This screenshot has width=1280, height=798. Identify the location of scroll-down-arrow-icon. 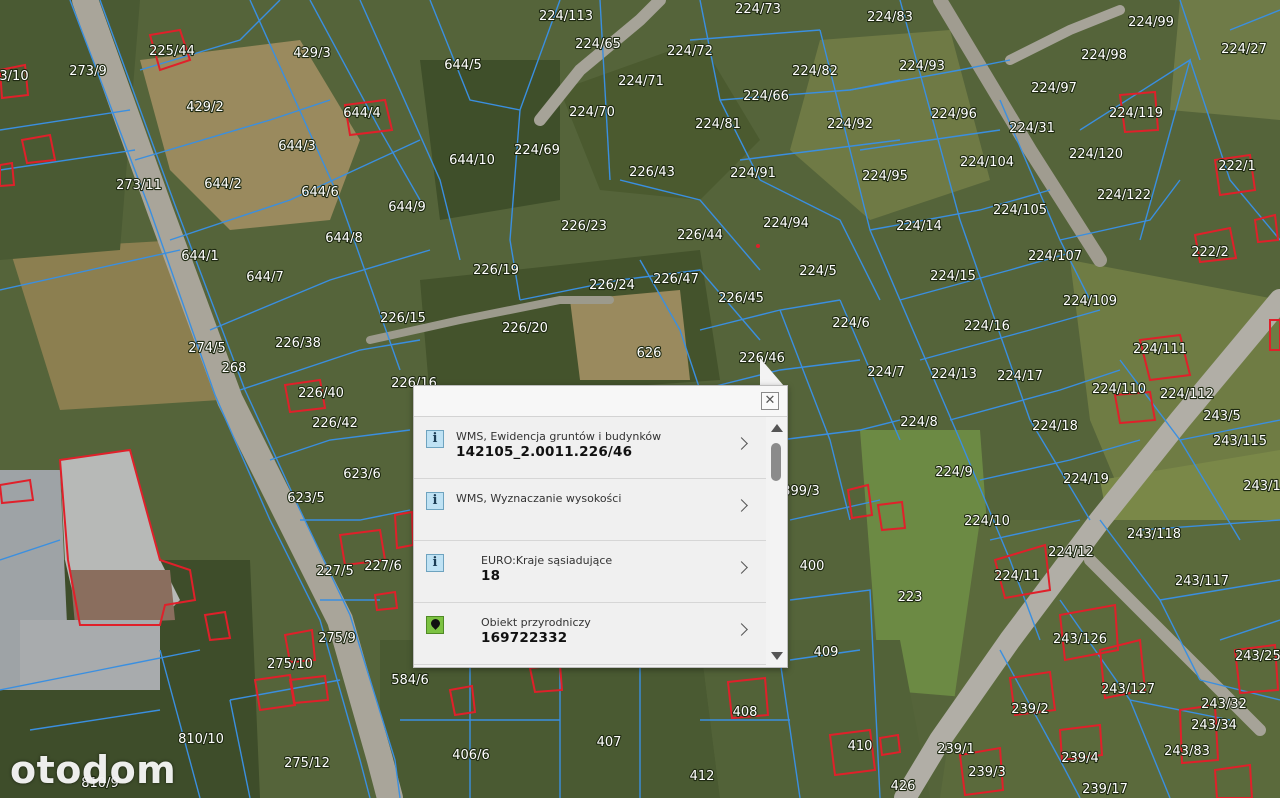
(777, 656).